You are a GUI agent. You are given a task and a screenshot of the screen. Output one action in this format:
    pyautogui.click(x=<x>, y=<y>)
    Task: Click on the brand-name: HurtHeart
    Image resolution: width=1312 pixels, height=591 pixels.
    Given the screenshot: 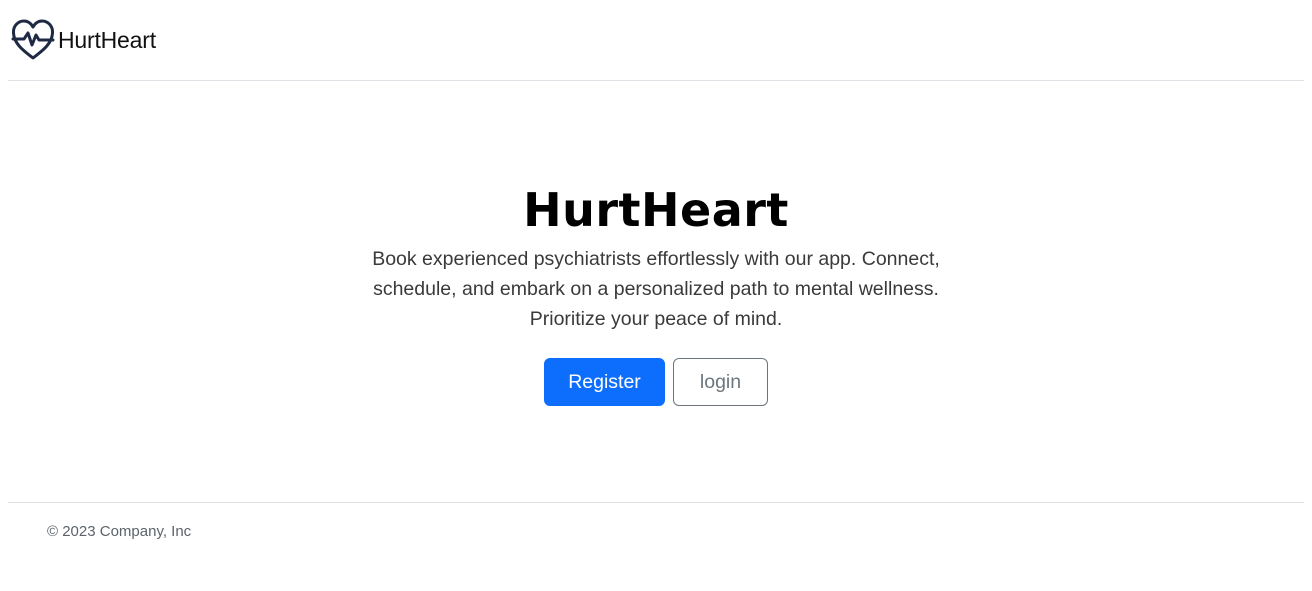 What is the action you would take?
    pyautogui.click(x=107, y=39)
    